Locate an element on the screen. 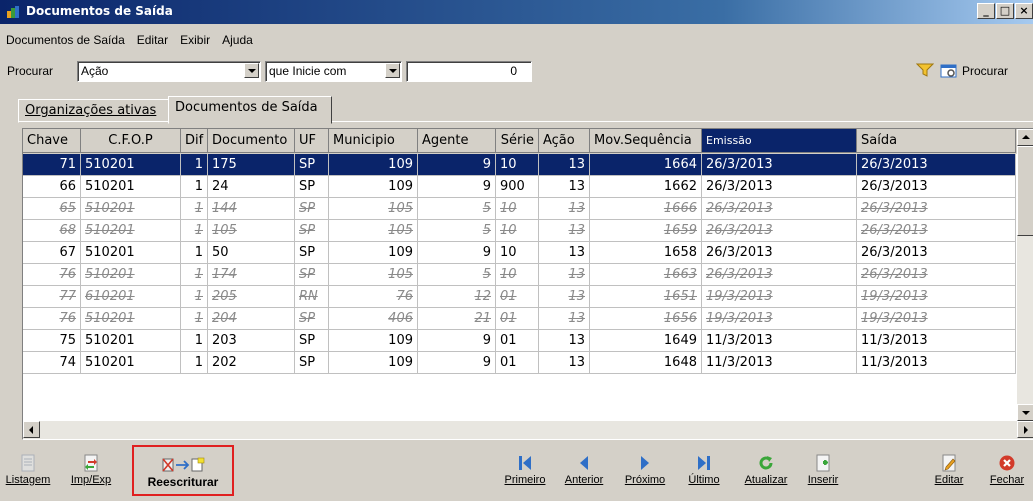 Image resolution: width=1033 pixels, height=501 pixels. proximo-button: Próximo is located at coordinates (645, 474).